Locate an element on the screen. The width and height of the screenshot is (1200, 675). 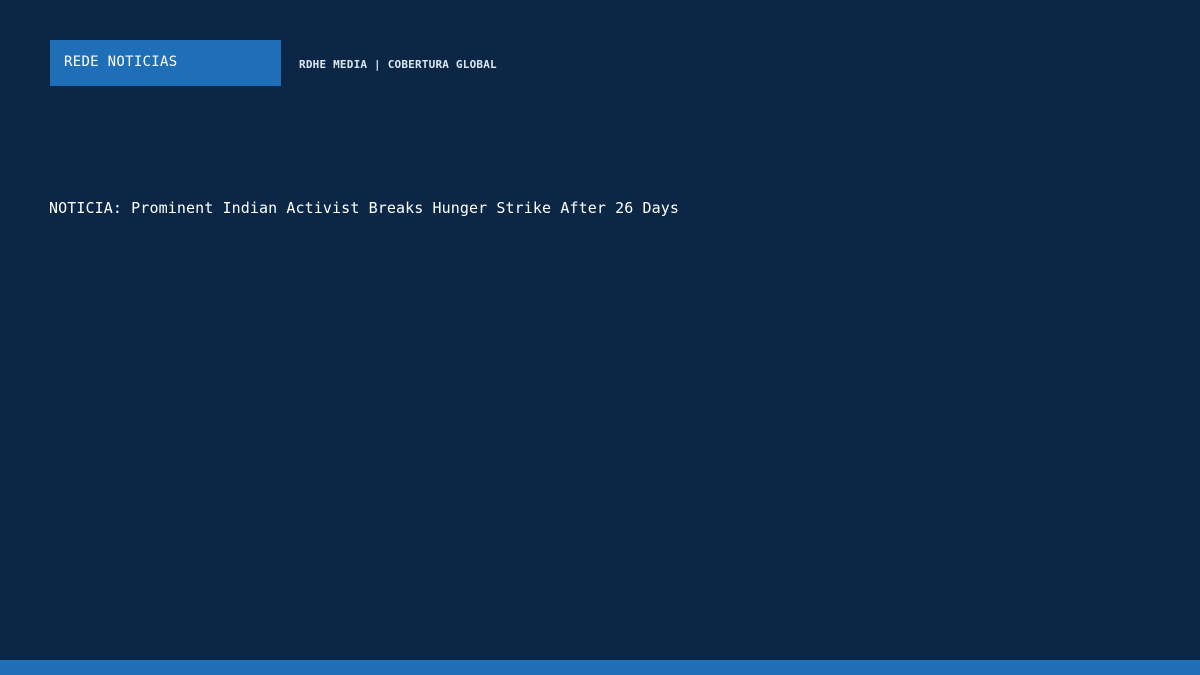
brand-name: REDE NOTICIAS is located at coordinates (121, 62).